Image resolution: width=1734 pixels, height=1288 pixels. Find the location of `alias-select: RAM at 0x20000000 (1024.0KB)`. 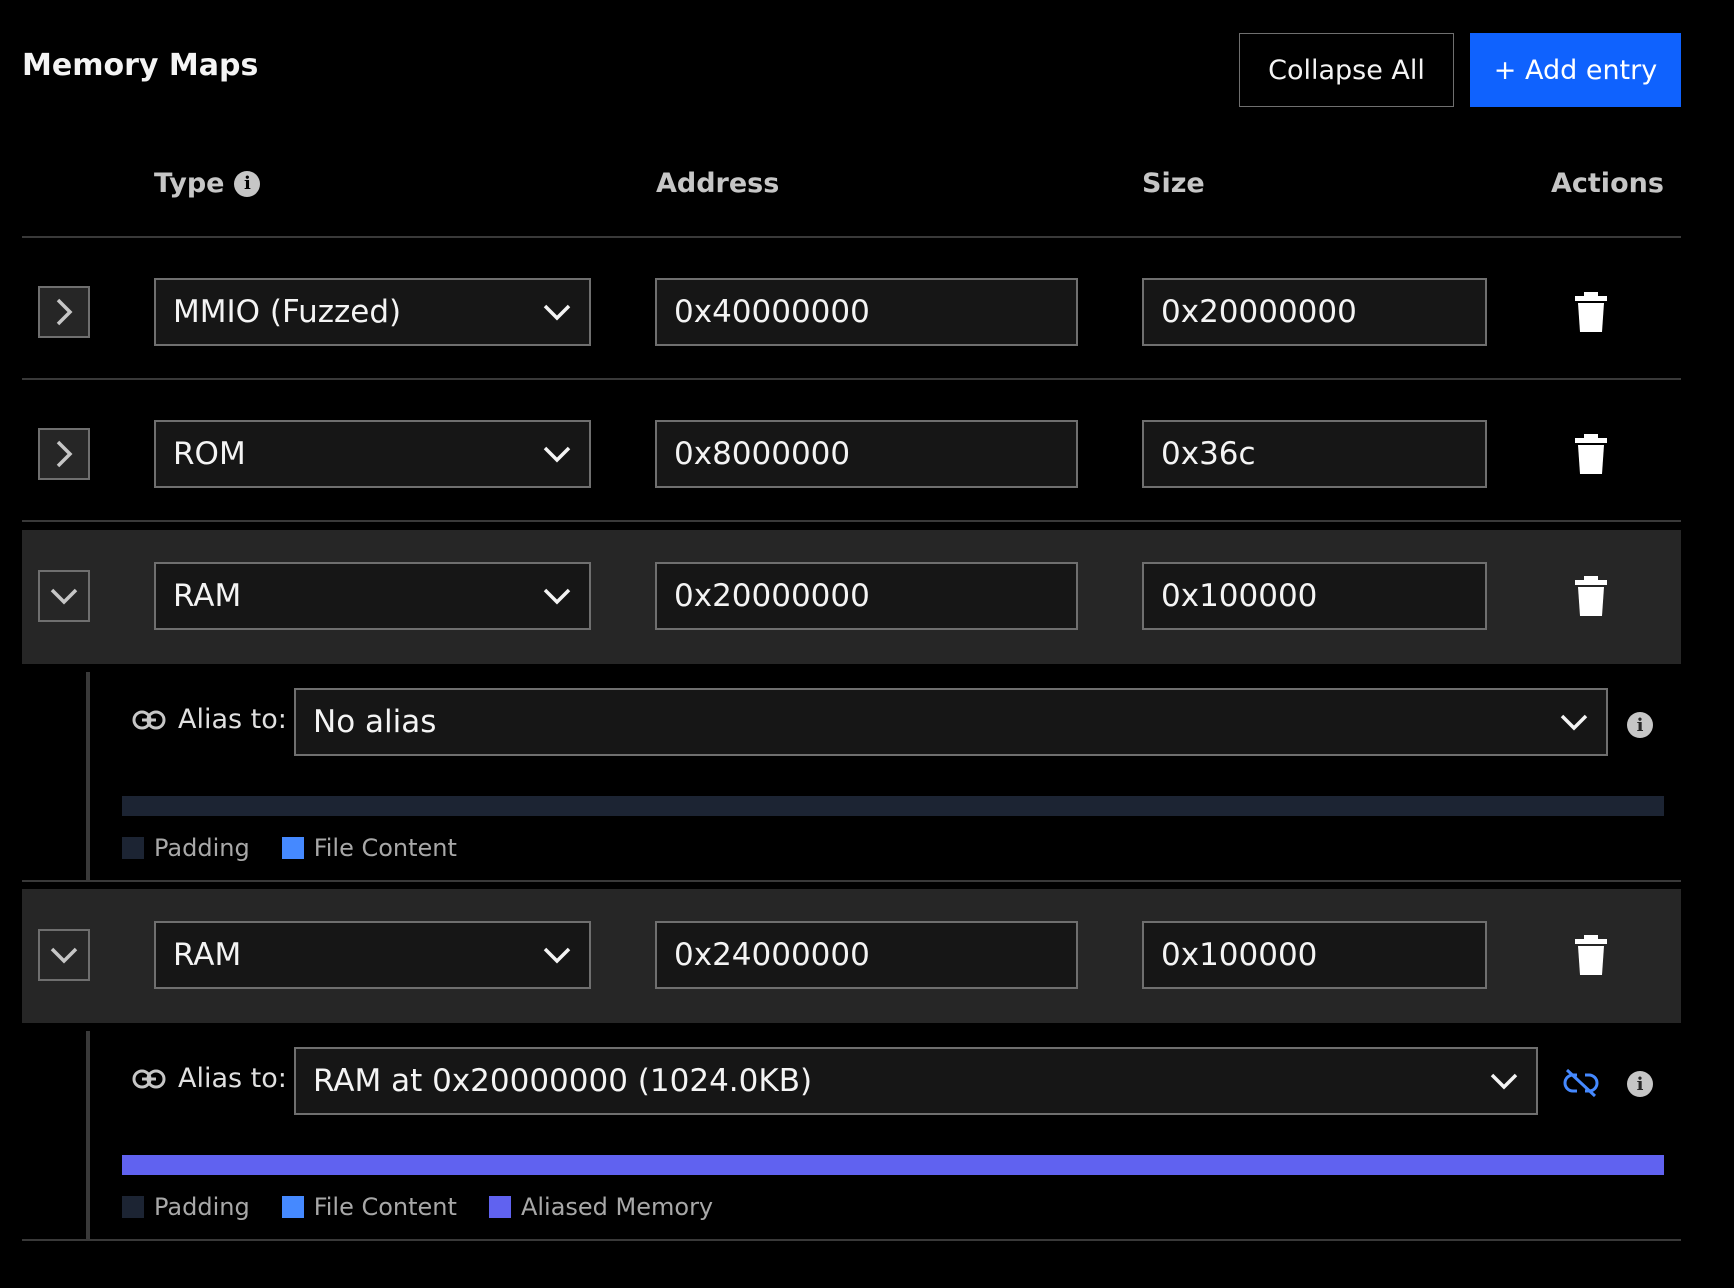

alias-select: RAM at 0x20000000 (1024.0KB) is located at coordinates (916, 1081).